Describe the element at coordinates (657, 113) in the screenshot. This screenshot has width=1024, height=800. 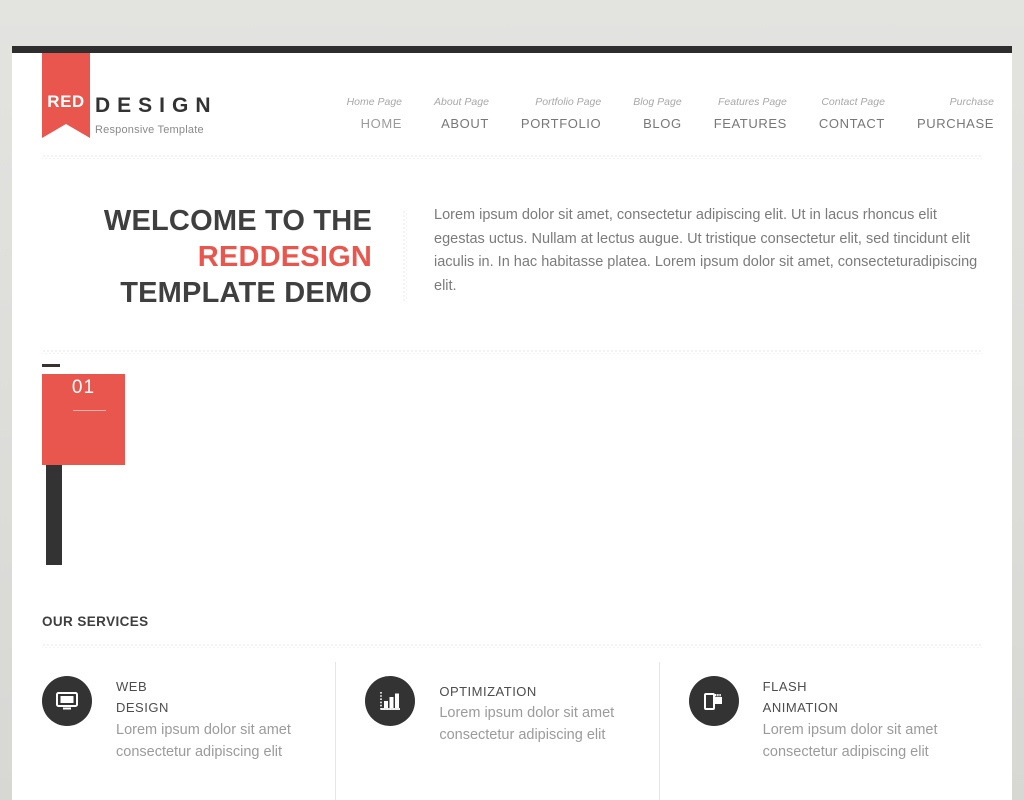
I see `nav-item-blog: Blog Page BLOG` at that location.